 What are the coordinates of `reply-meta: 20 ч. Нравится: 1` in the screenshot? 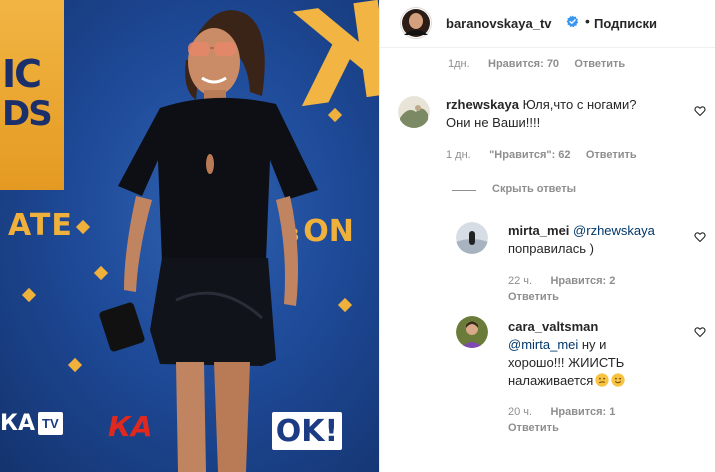 It's located at (561, 412).